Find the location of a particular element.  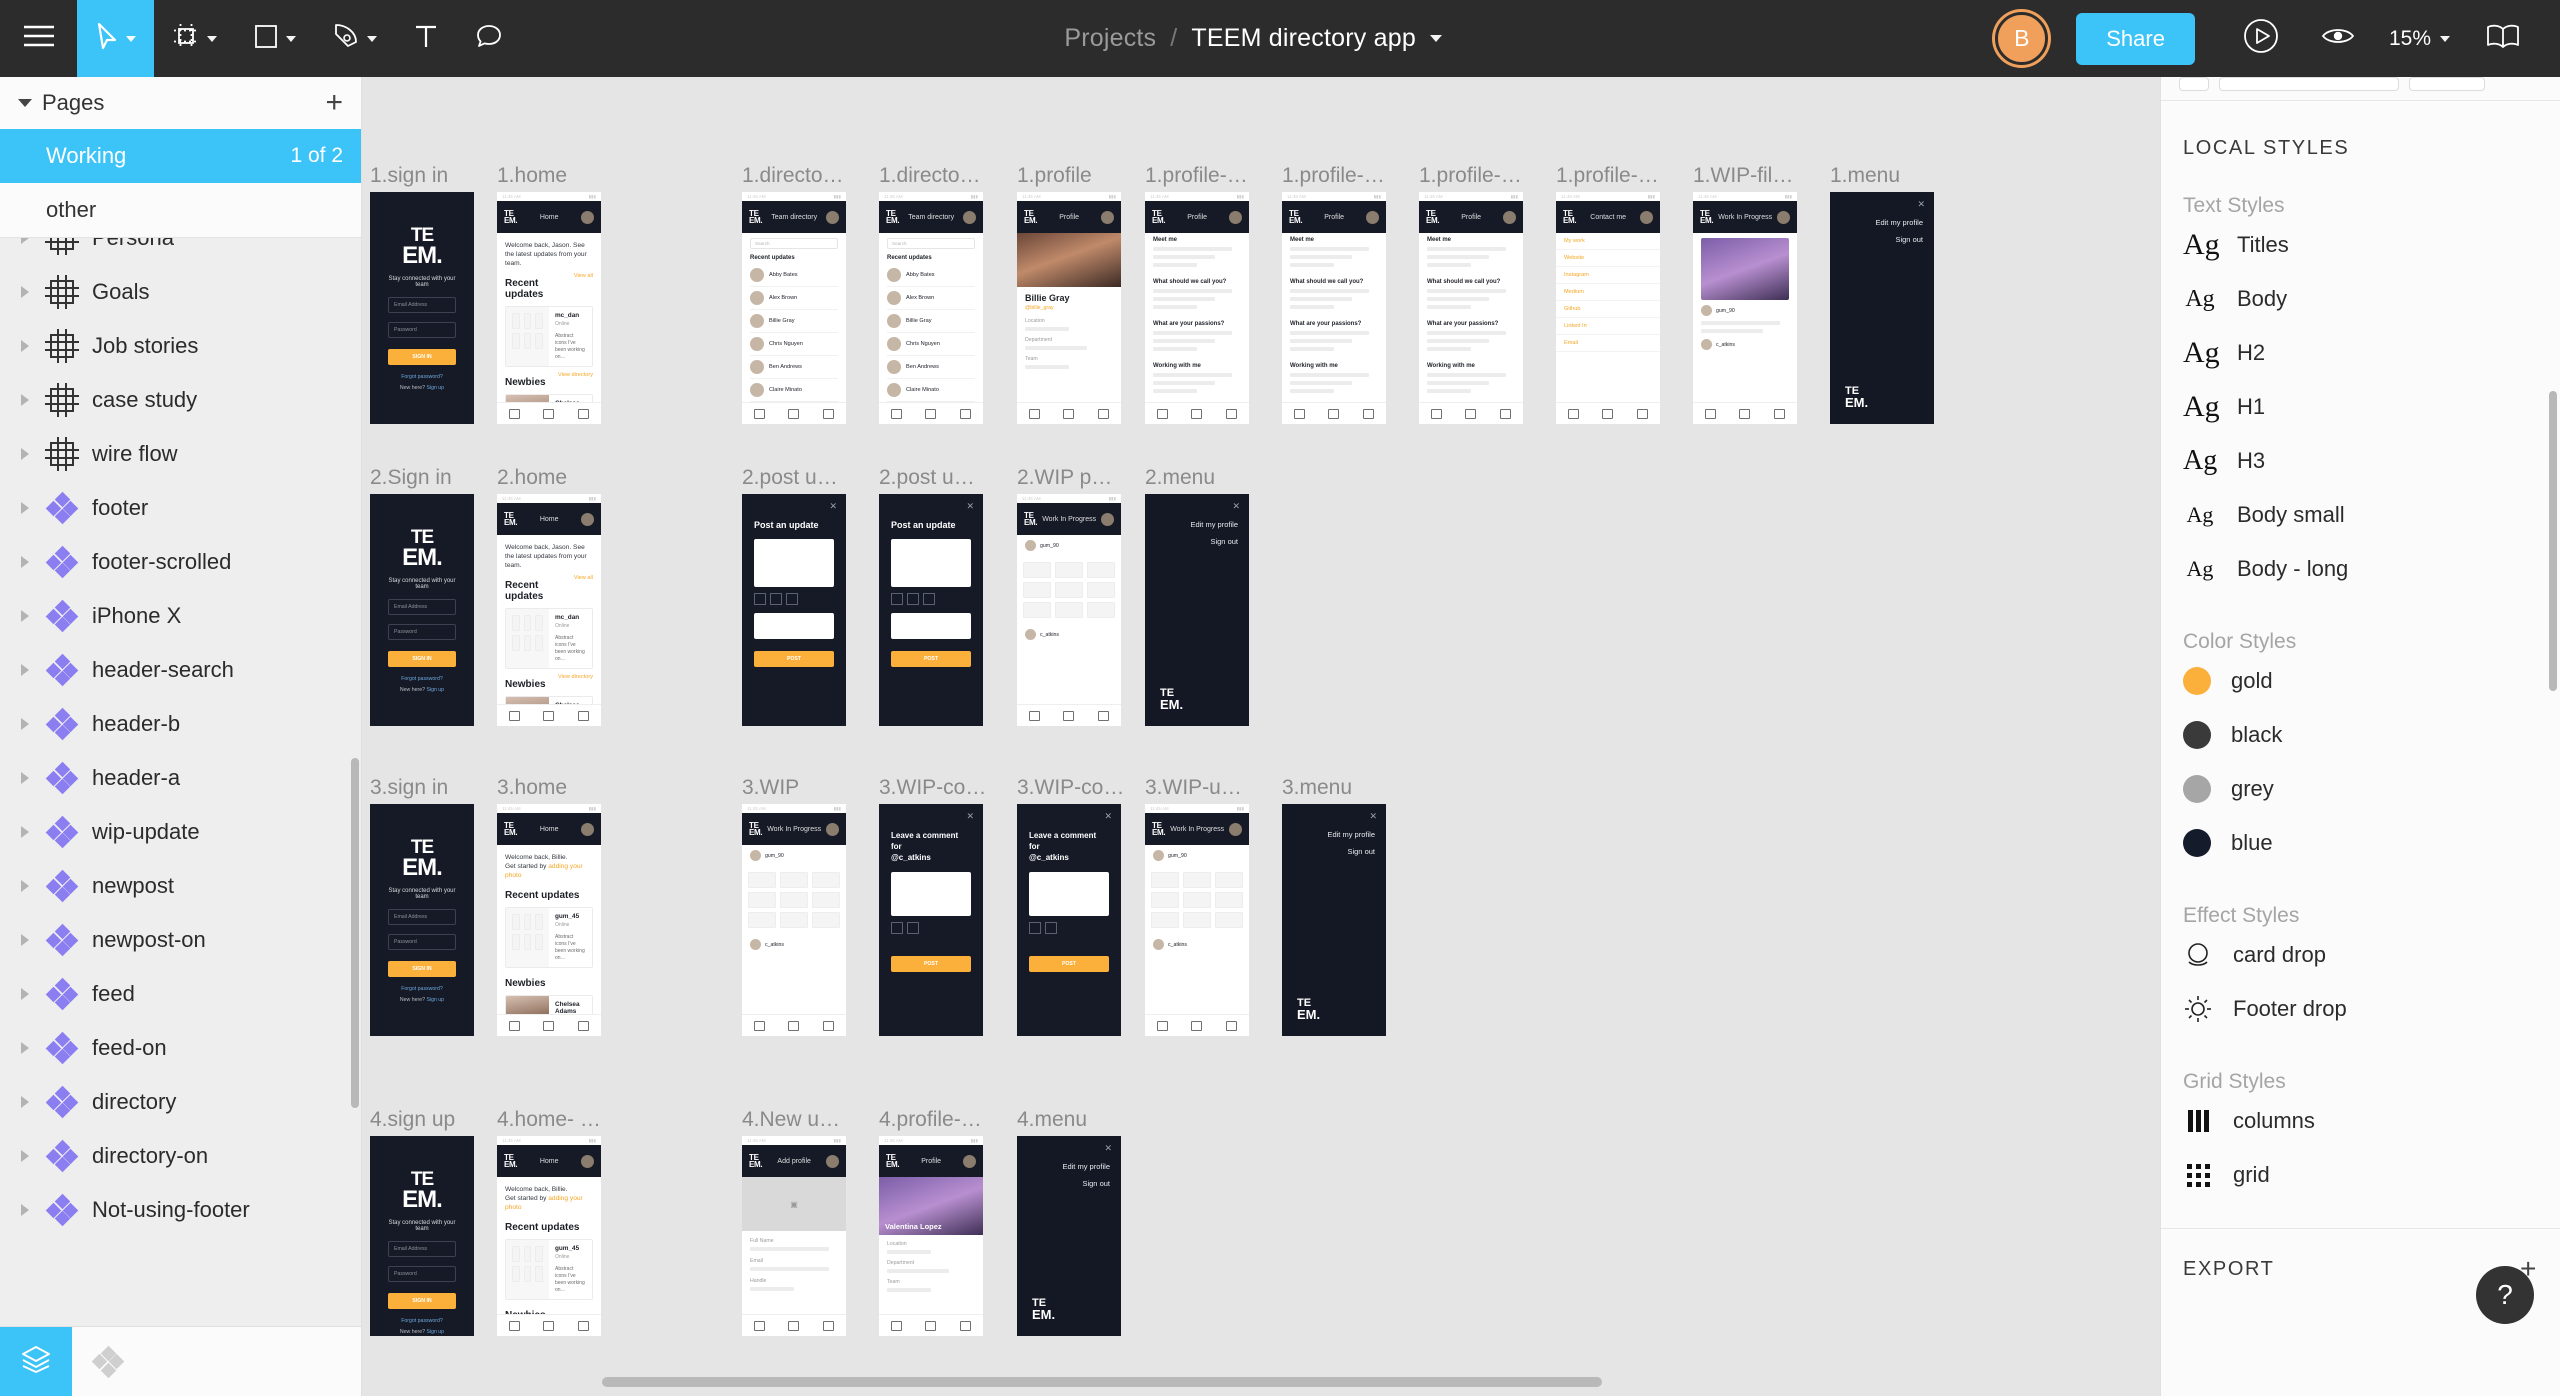

directory-row: Chris Nguyen is located at coordinates (931, 344).